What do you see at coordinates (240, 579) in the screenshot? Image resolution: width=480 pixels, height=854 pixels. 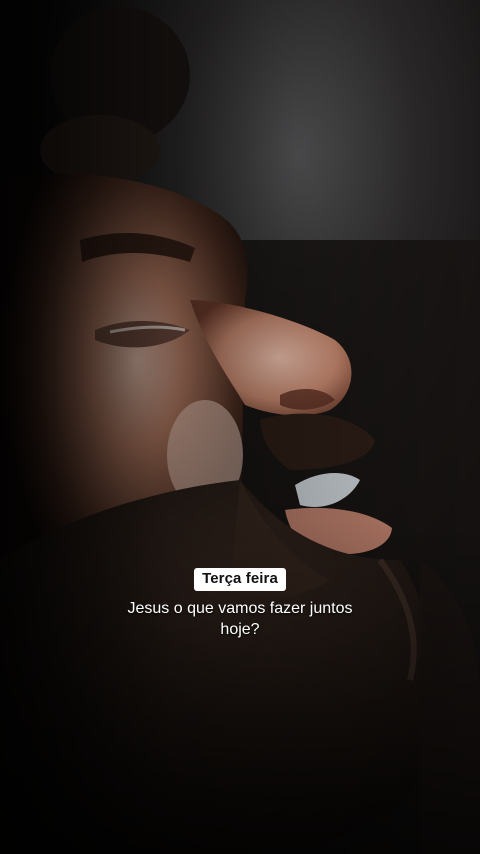 I see `day-tag-label: Terça feira` at bounding box center [240, 579].